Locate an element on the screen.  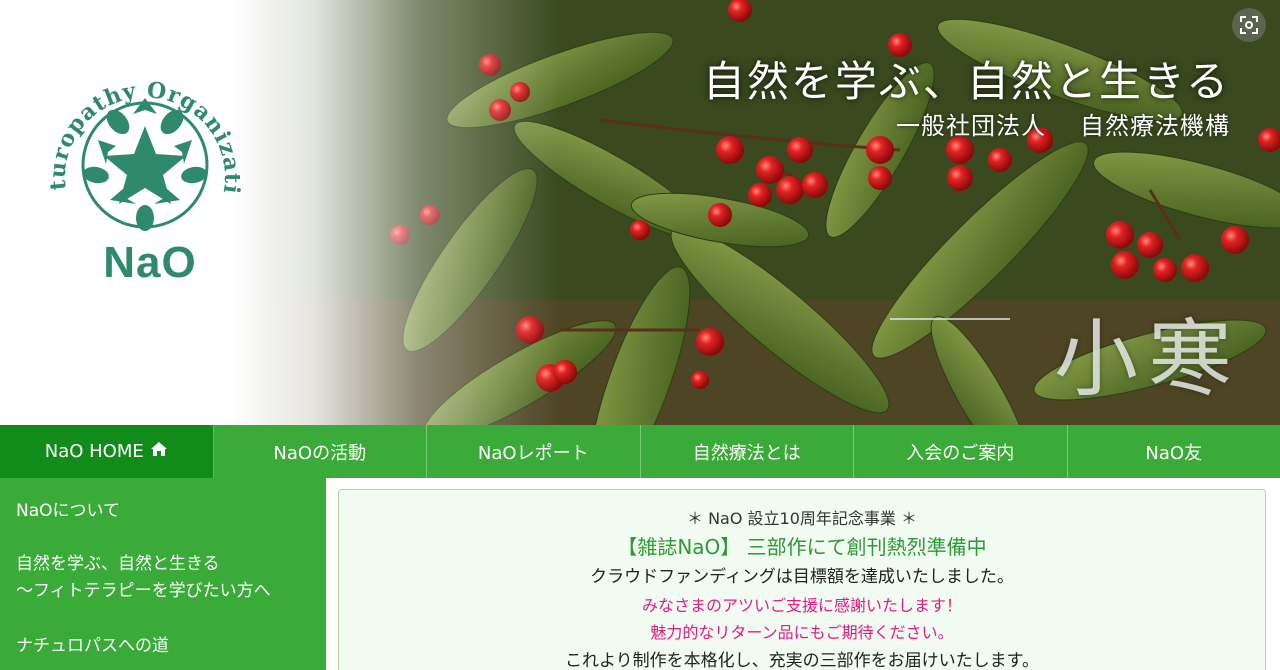
season-label: 小寒 is located at coordinates (1147, 359).